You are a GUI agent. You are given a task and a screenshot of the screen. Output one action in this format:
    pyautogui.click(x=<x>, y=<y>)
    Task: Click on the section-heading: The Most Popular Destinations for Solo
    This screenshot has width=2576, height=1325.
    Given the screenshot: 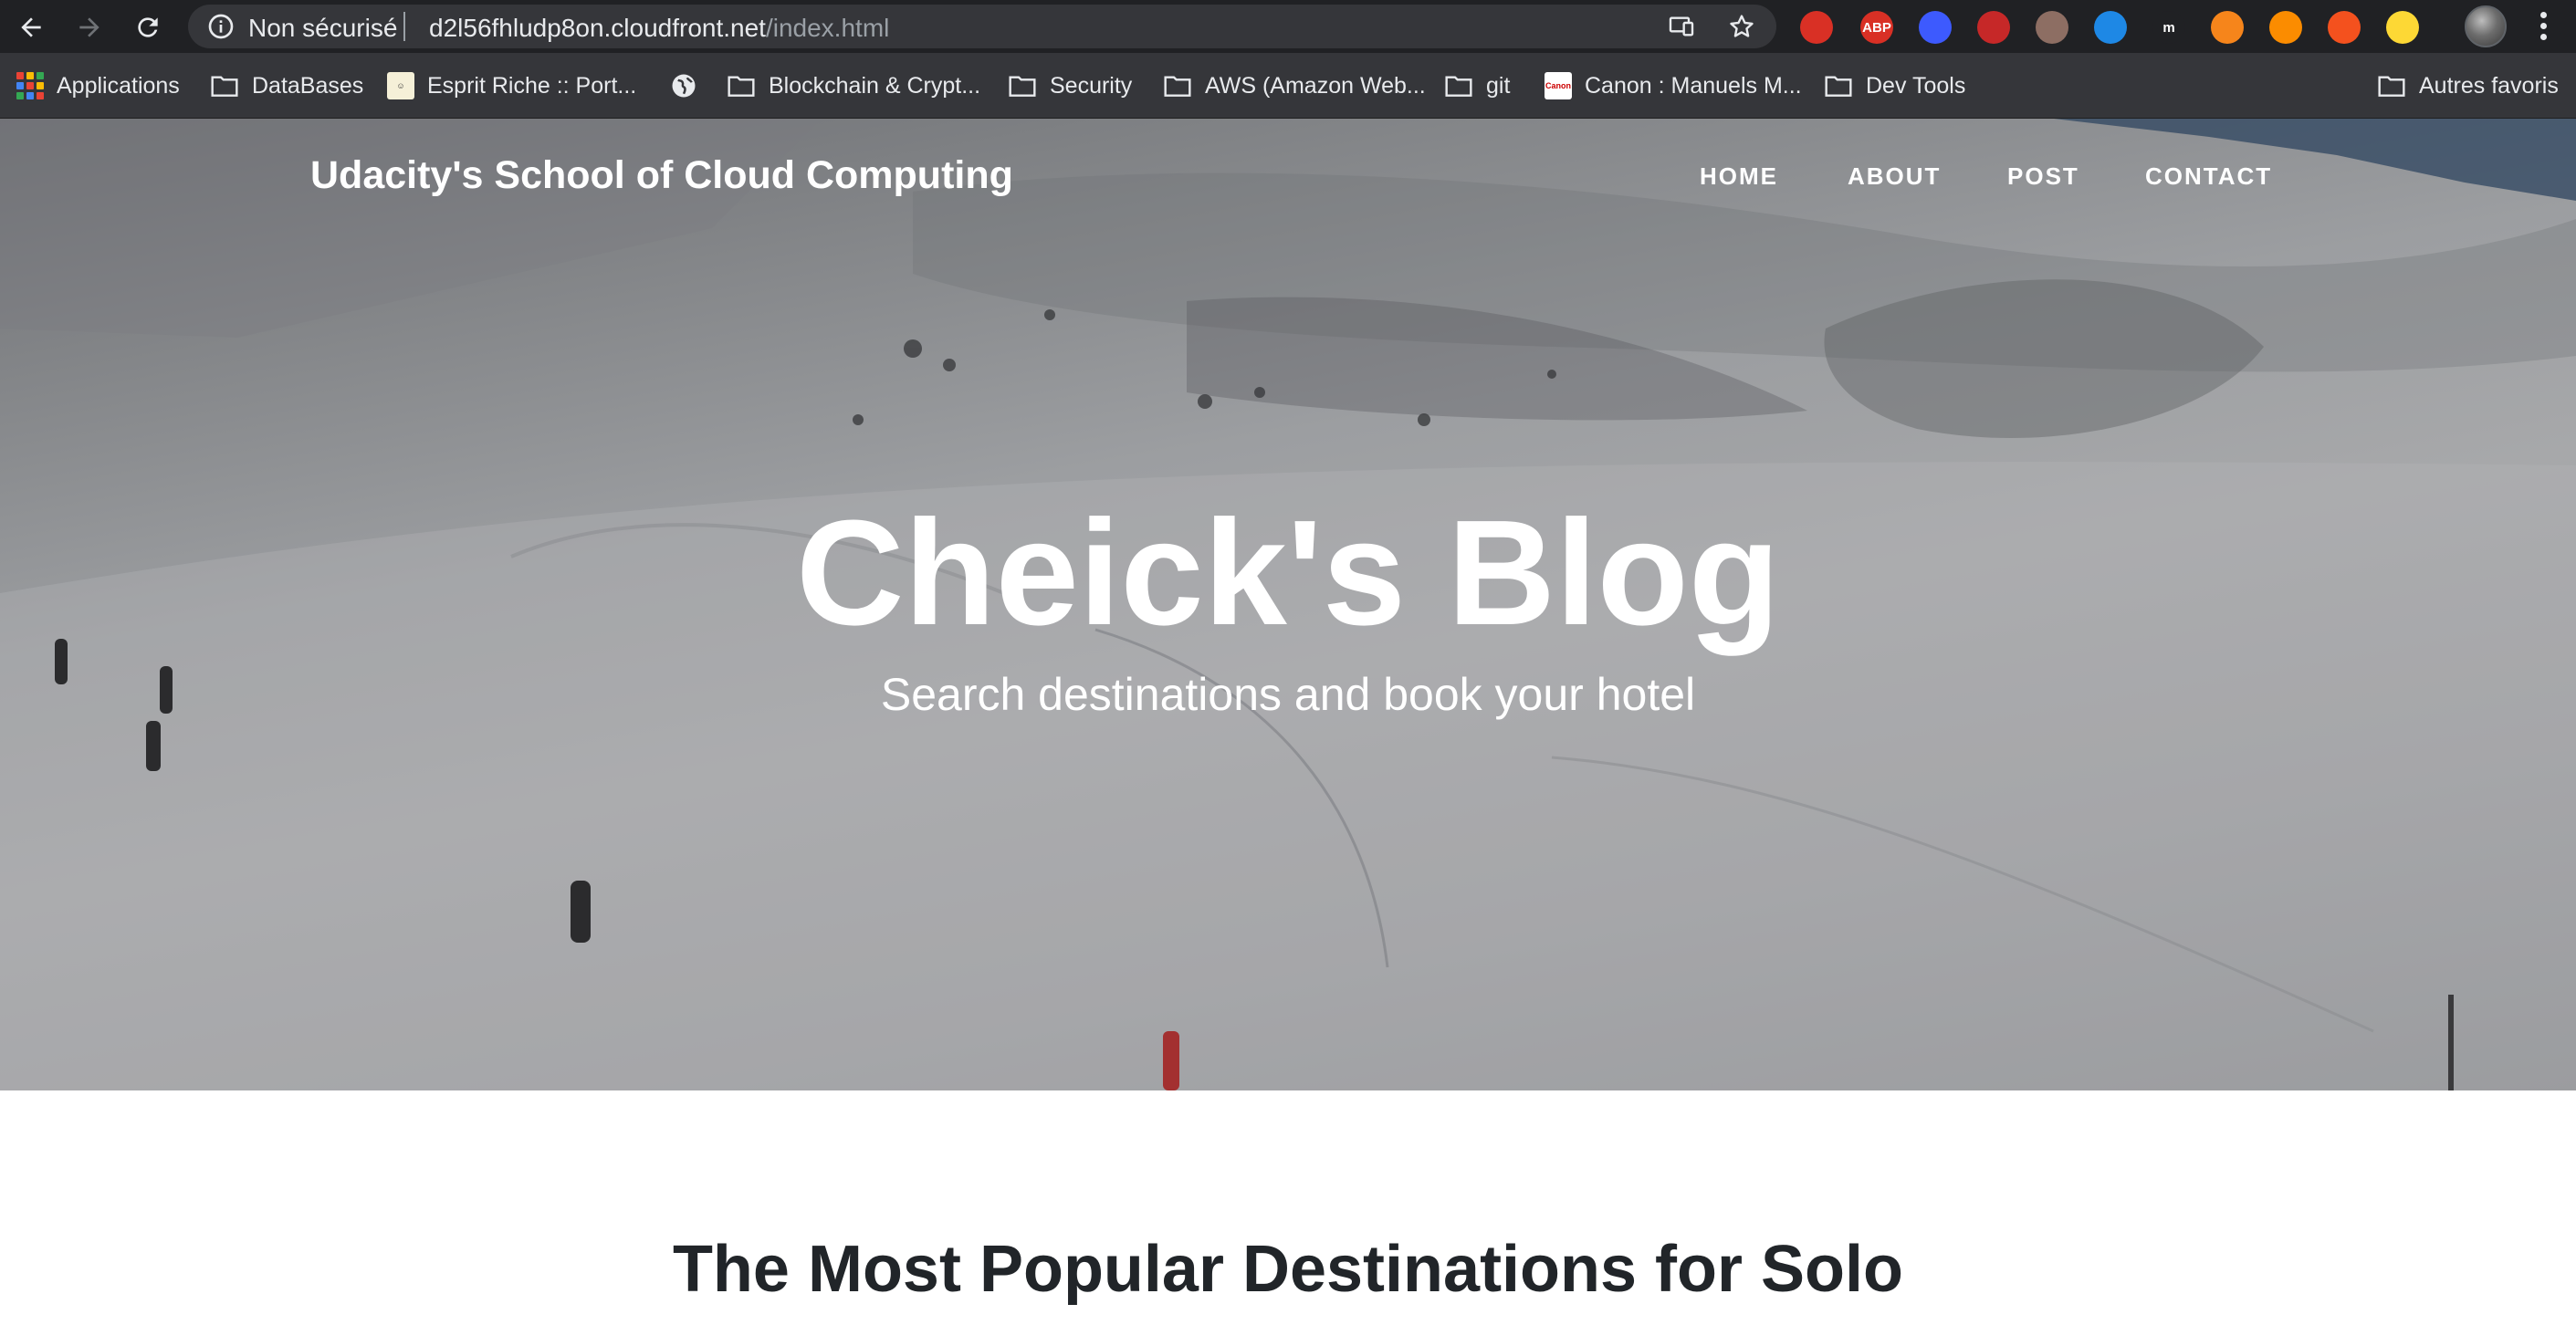 What is the action you would take?
    pyautogui.click(x=1288, y=1269)
    